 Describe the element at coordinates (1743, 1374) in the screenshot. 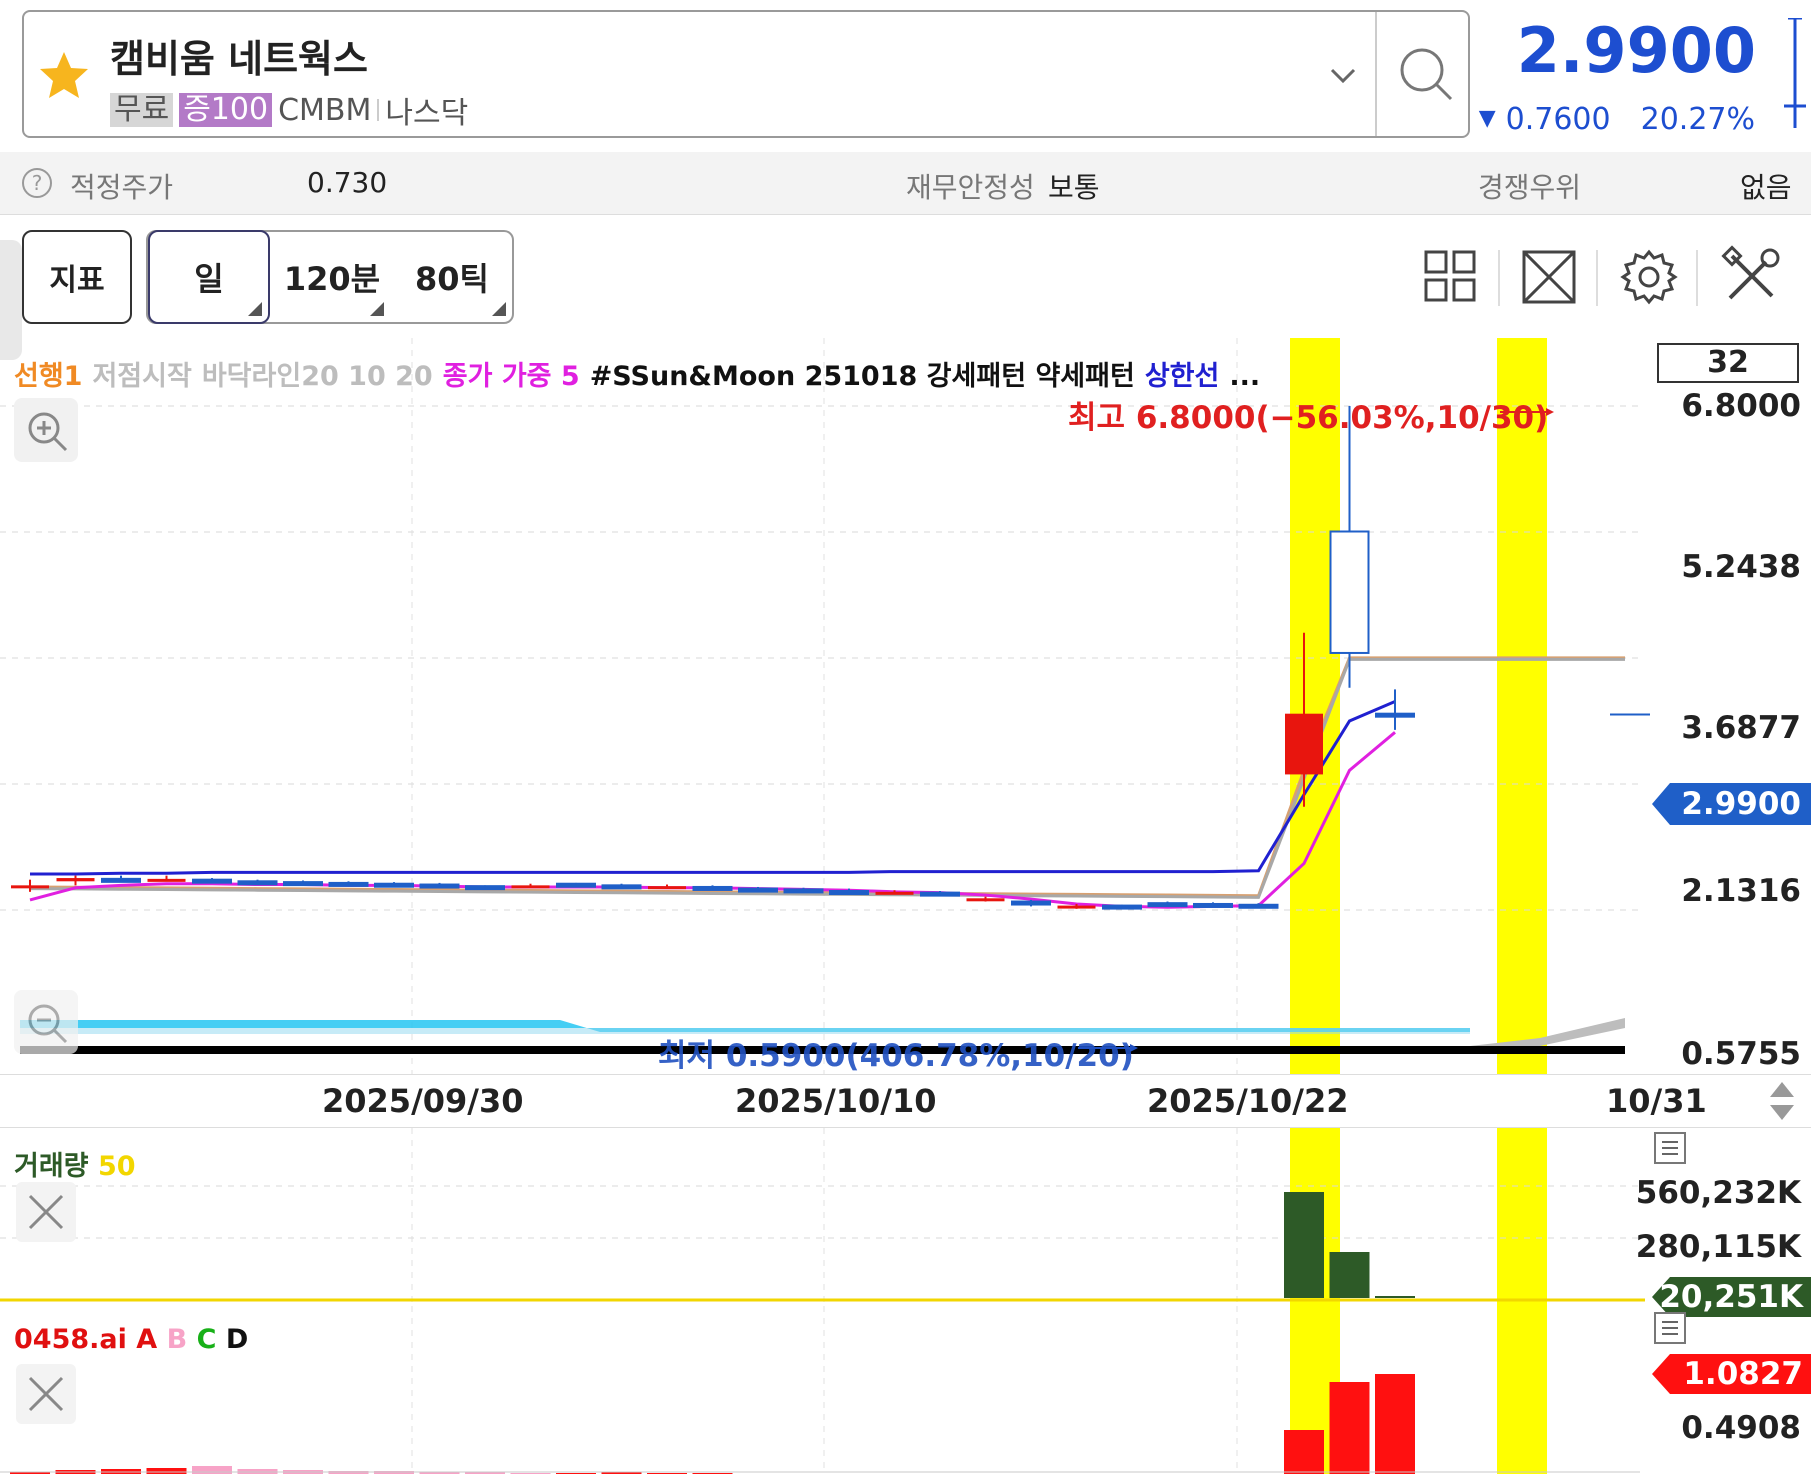

I see `ai-current-tag-label: 1.0827` at that location.